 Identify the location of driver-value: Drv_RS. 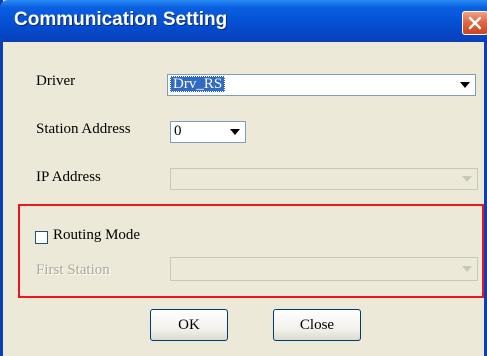
(198, 84).